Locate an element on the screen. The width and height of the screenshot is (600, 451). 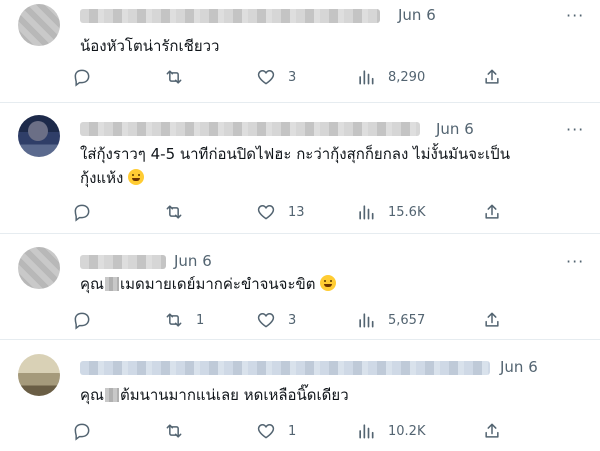
views-count: 8,290 is located at coordinates (407, 77).